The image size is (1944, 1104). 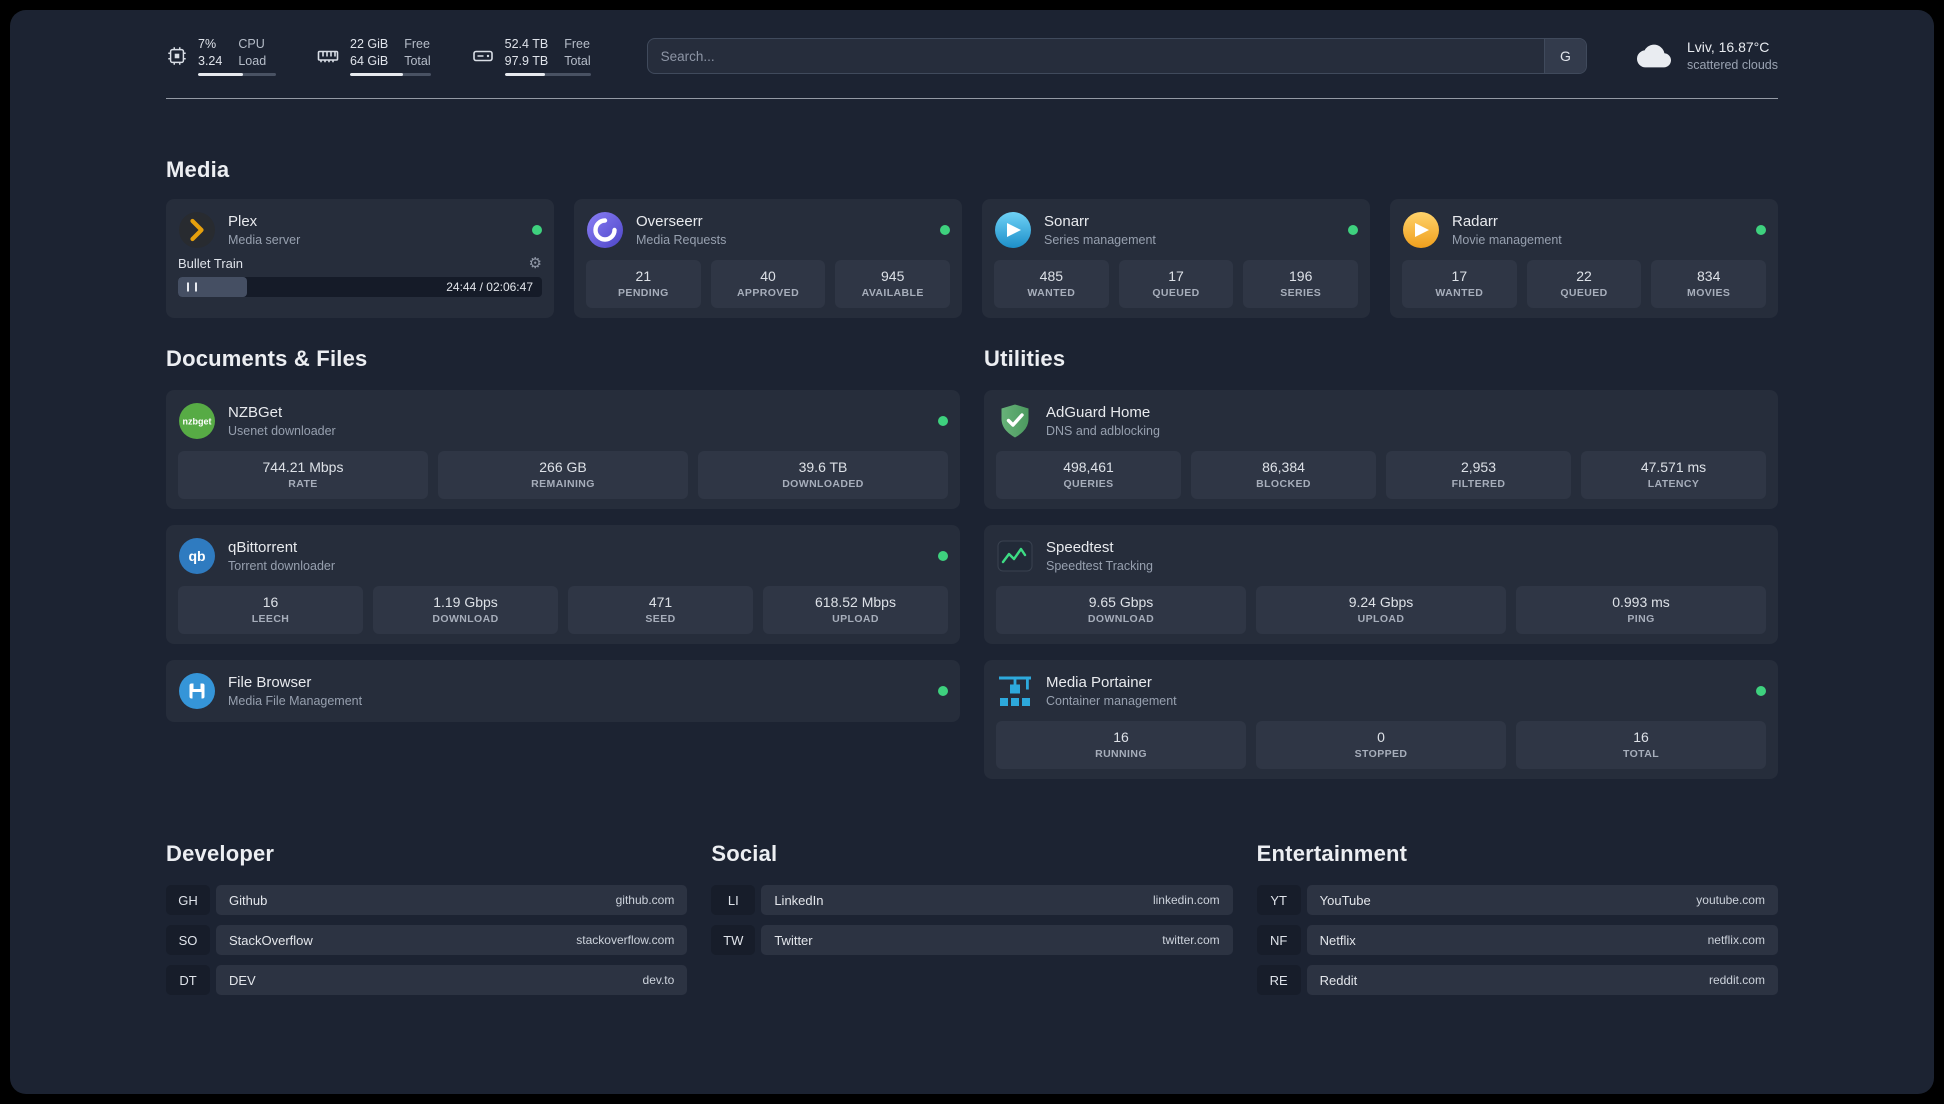 What do you see at coordinates (427, 900) in the screenshot?
I see `bookmark-github: GH Github github.com` at bounding box center [427, 900].